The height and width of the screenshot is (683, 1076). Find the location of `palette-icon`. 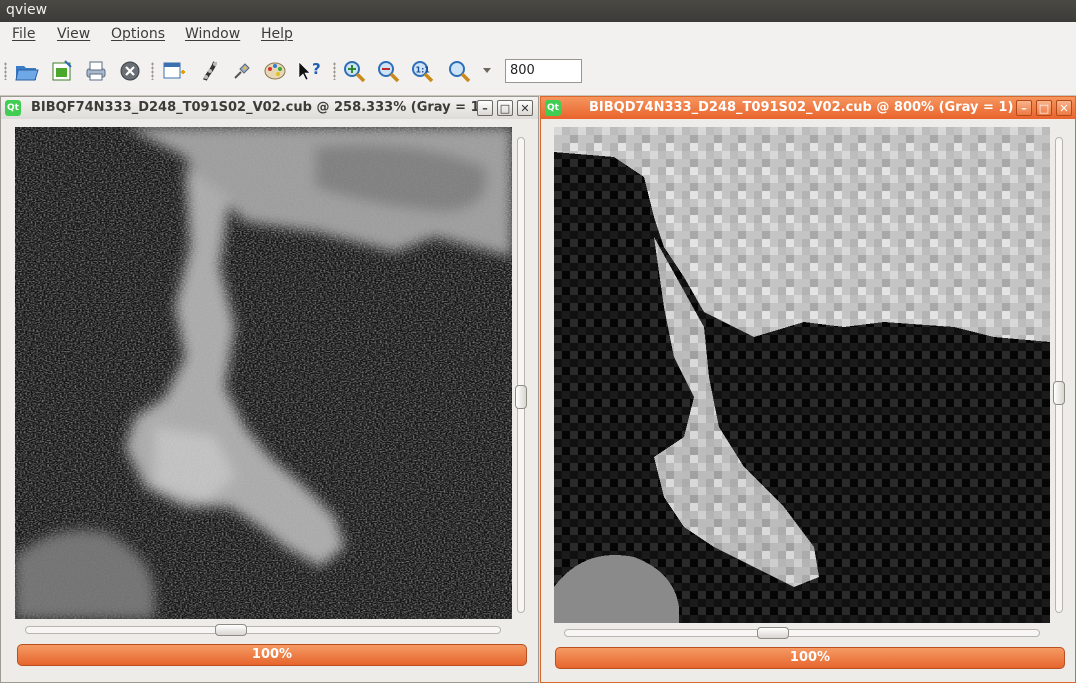

palette-icon is located at coordinates (275, 71).